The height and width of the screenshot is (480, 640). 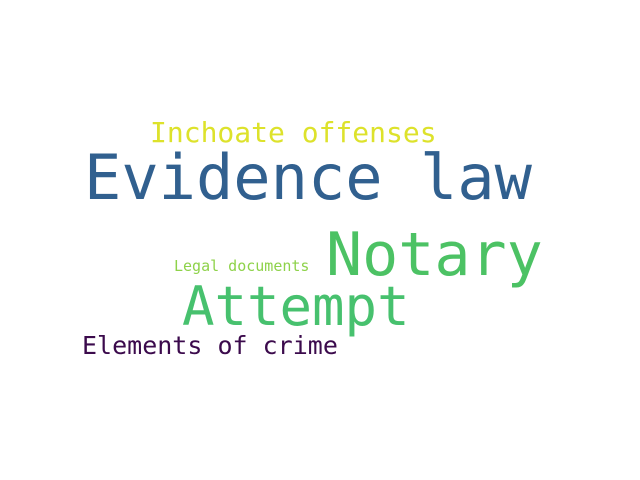 I want to click on word-legal-documents: Legal documents, so click(x=242, y=266).